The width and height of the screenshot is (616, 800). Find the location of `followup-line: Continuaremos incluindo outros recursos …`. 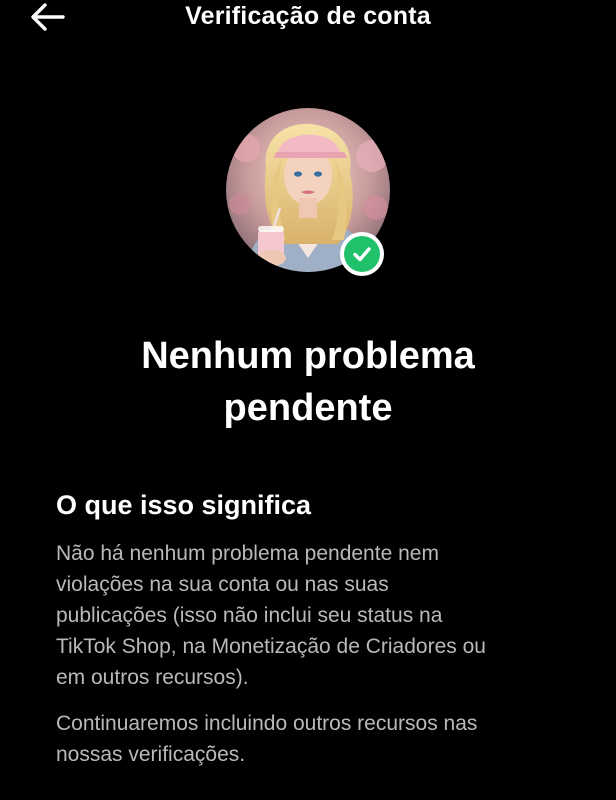

followup-line: Continuaremos incluindo outros recursos … is located at coordinates (267, 723).